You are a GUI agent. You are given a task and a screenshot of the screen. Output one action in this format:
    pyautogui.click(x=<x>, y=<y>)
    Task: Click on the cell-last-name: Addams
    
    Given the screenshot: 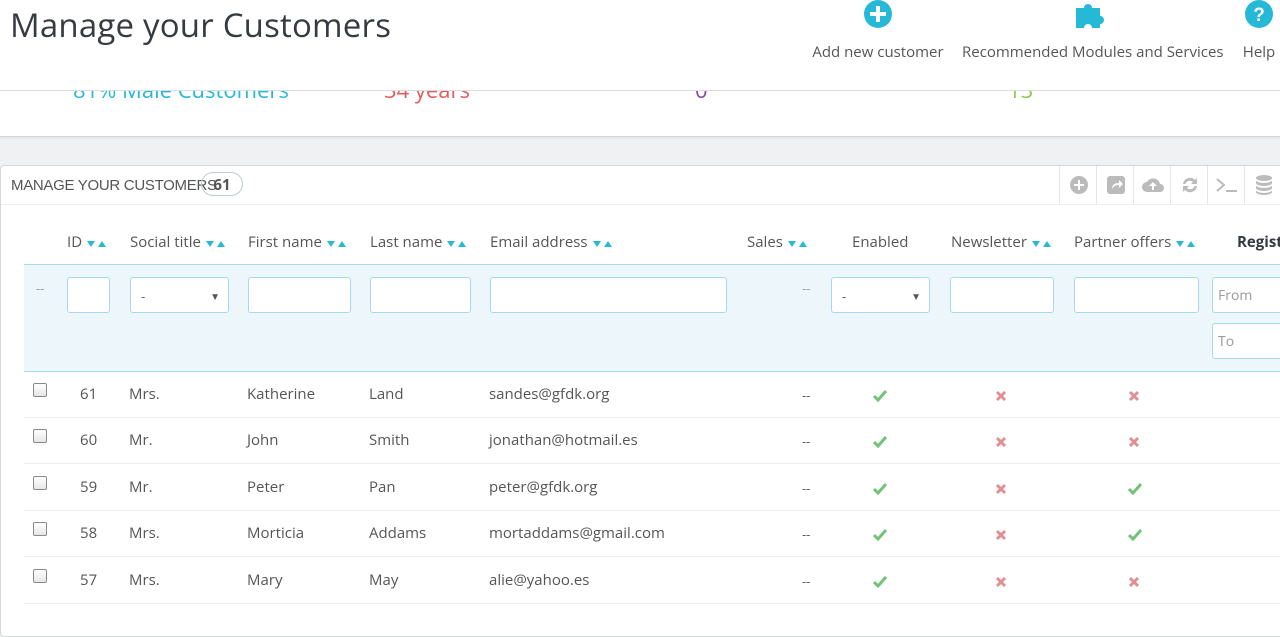 What is the action you would take?
    pyautogui.click(x=398, y=533)
    